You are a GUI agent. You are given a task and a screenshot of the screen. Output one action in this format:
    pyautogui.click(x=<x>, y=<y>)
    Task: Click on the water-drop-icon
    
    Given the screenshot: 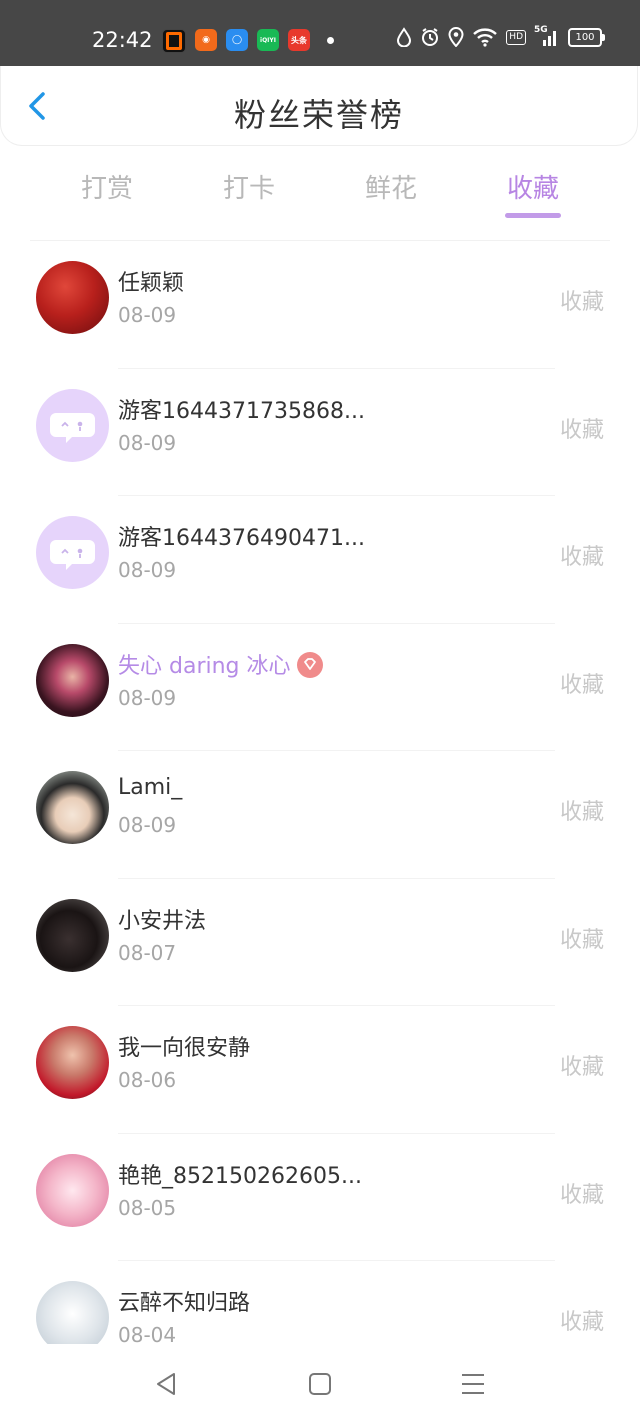 What is the action you would take?
    pyautogui.click(x=404, y=37)
    